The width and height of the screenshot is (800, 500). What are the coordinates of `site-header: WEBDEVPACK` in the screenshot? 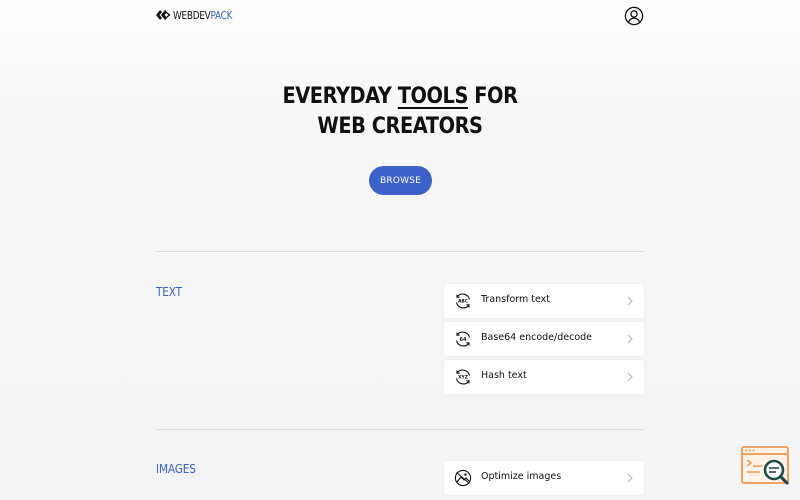 It's located at (400, 16).